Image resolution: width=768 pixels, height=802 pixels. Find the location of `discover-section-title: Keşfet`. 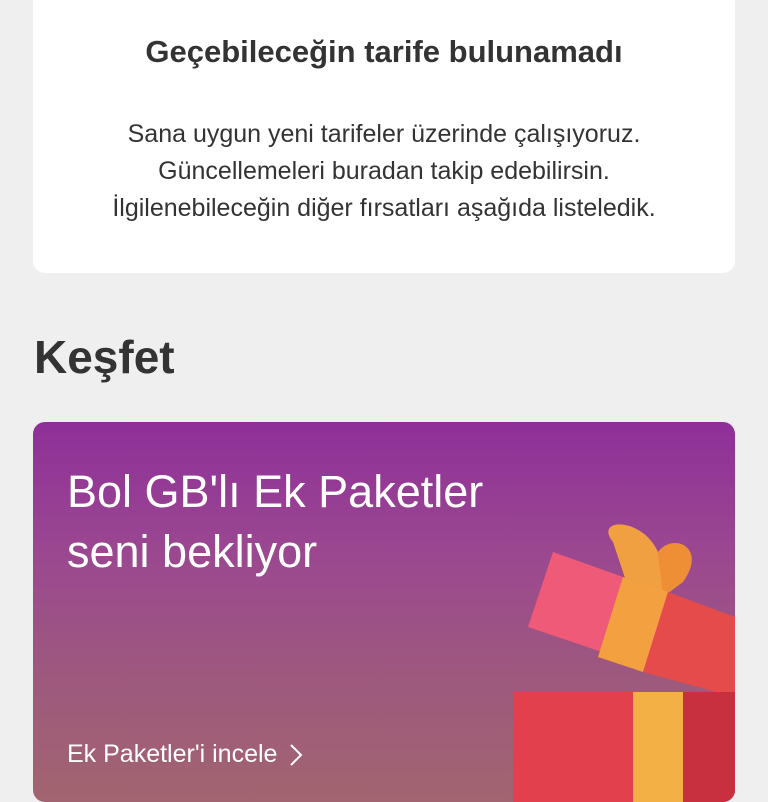

discover-section-title: Keşfet is located at coordinates (104, 357).